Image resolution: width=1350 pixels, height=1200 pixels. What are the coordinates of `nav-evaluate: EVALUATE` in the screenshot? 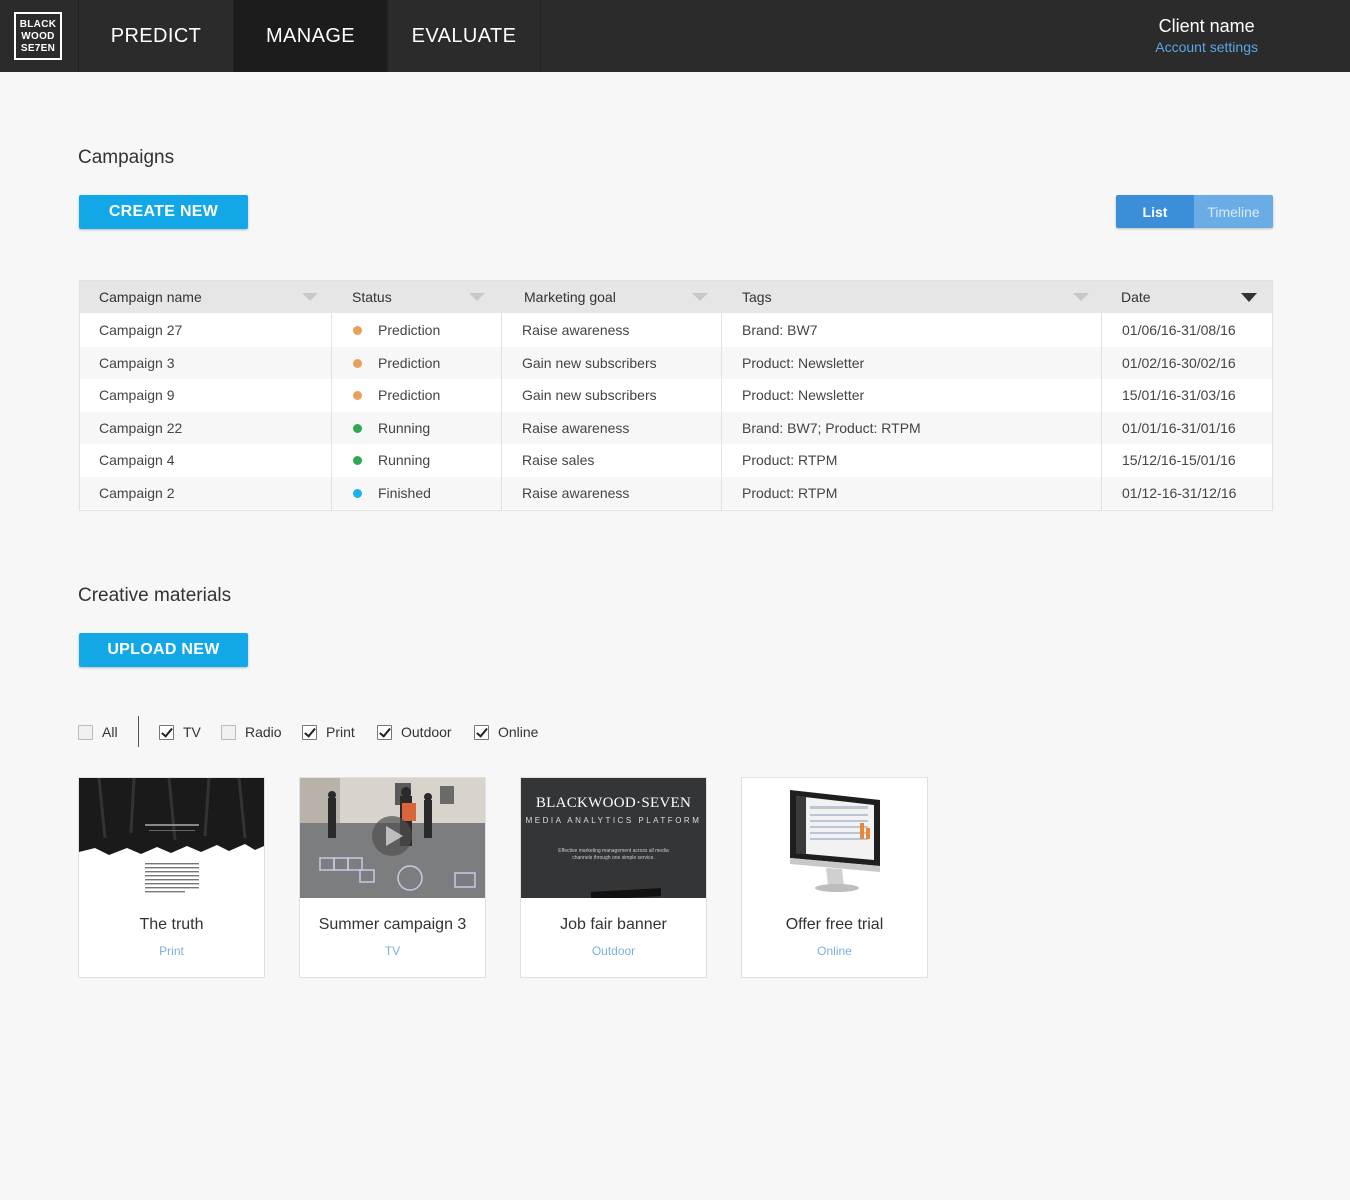 It's located at (464, 36).